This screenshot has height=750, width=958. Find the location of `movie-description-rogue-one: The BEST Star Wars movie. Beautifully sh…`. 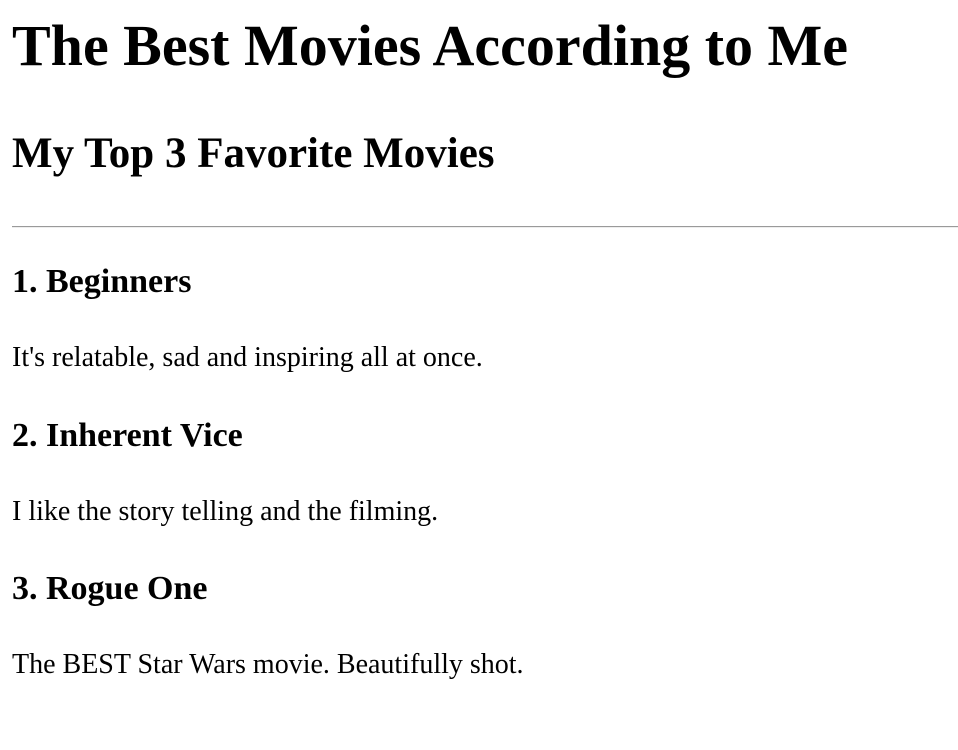

movie-description-rogue-one: The BEST Star Wars movie. Beautifully sh… is located at coordinates (268, 664).